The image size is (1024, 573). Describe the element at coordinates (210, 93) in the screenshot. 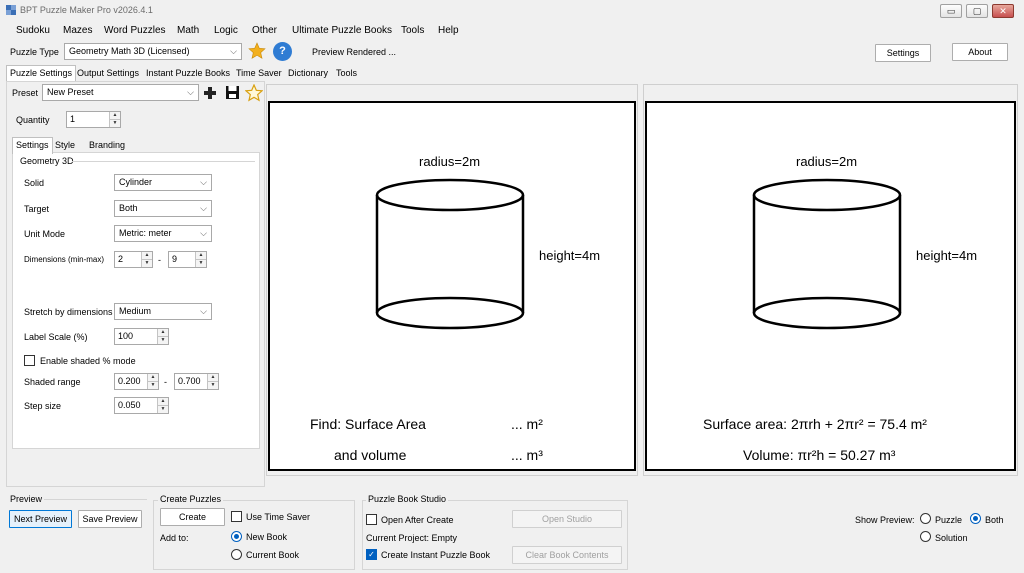

I see `add-preset-icon` at that location.